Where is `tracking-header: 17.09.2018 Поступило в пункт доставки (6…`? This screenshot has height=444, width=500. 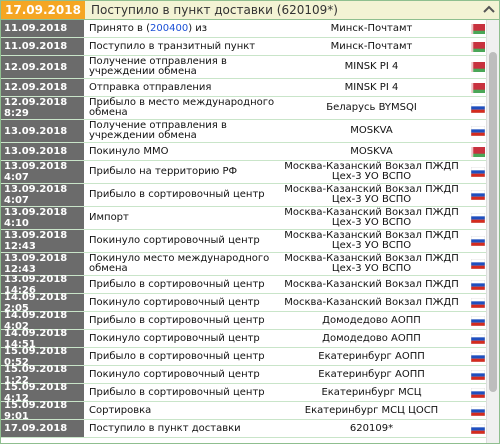
tracking-header: 17.09.2018 Поступило в пункт доставки (6… is located at coordinates (250, 10).